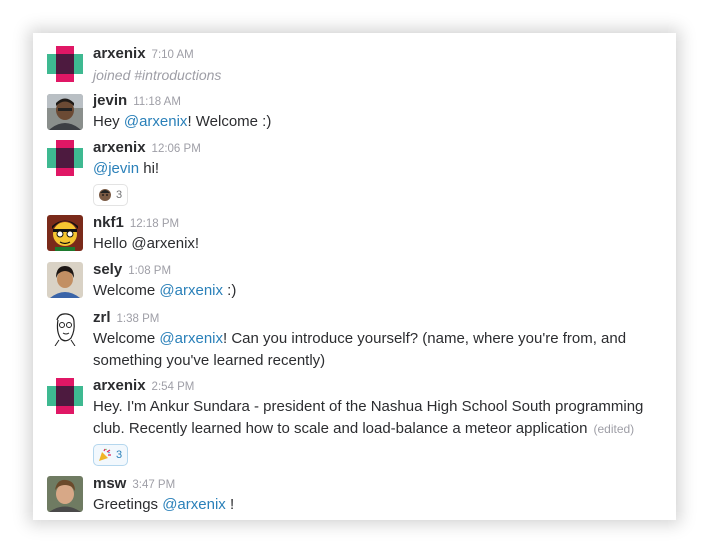  What do you see at coordinates (157, 75) in the screenshot?
I see `message-text: joined #introductions` at bounding box center [157, 75].